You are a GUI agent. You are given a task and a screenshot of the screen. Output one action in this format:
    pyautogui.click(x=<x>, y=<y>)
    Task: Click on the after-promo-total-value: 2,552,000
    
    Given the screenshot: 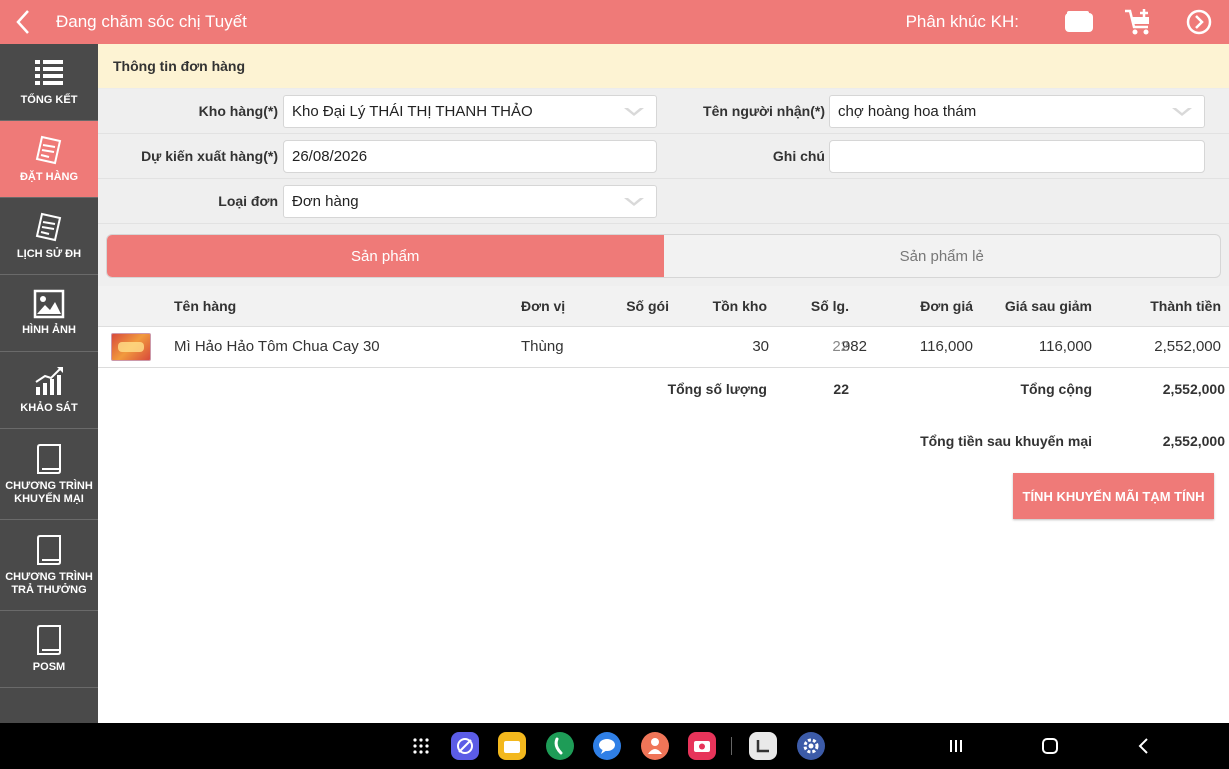 What is the action you would take?
    pyautogui.click(x=1193, y=441)
    